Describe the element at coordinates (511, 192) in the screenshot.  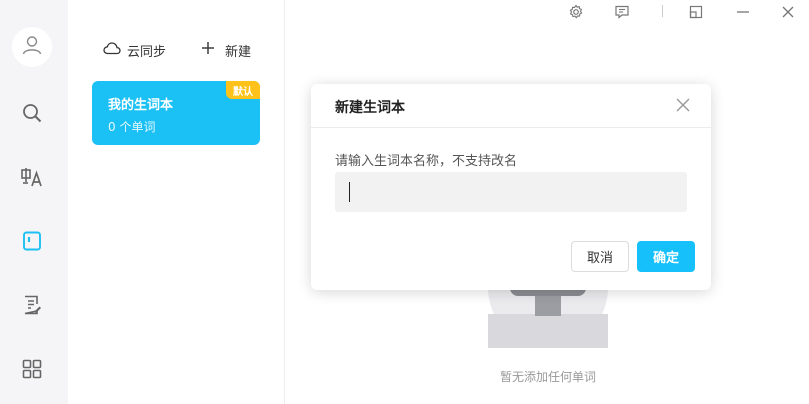
I see `wordbook-name-input` at that location.